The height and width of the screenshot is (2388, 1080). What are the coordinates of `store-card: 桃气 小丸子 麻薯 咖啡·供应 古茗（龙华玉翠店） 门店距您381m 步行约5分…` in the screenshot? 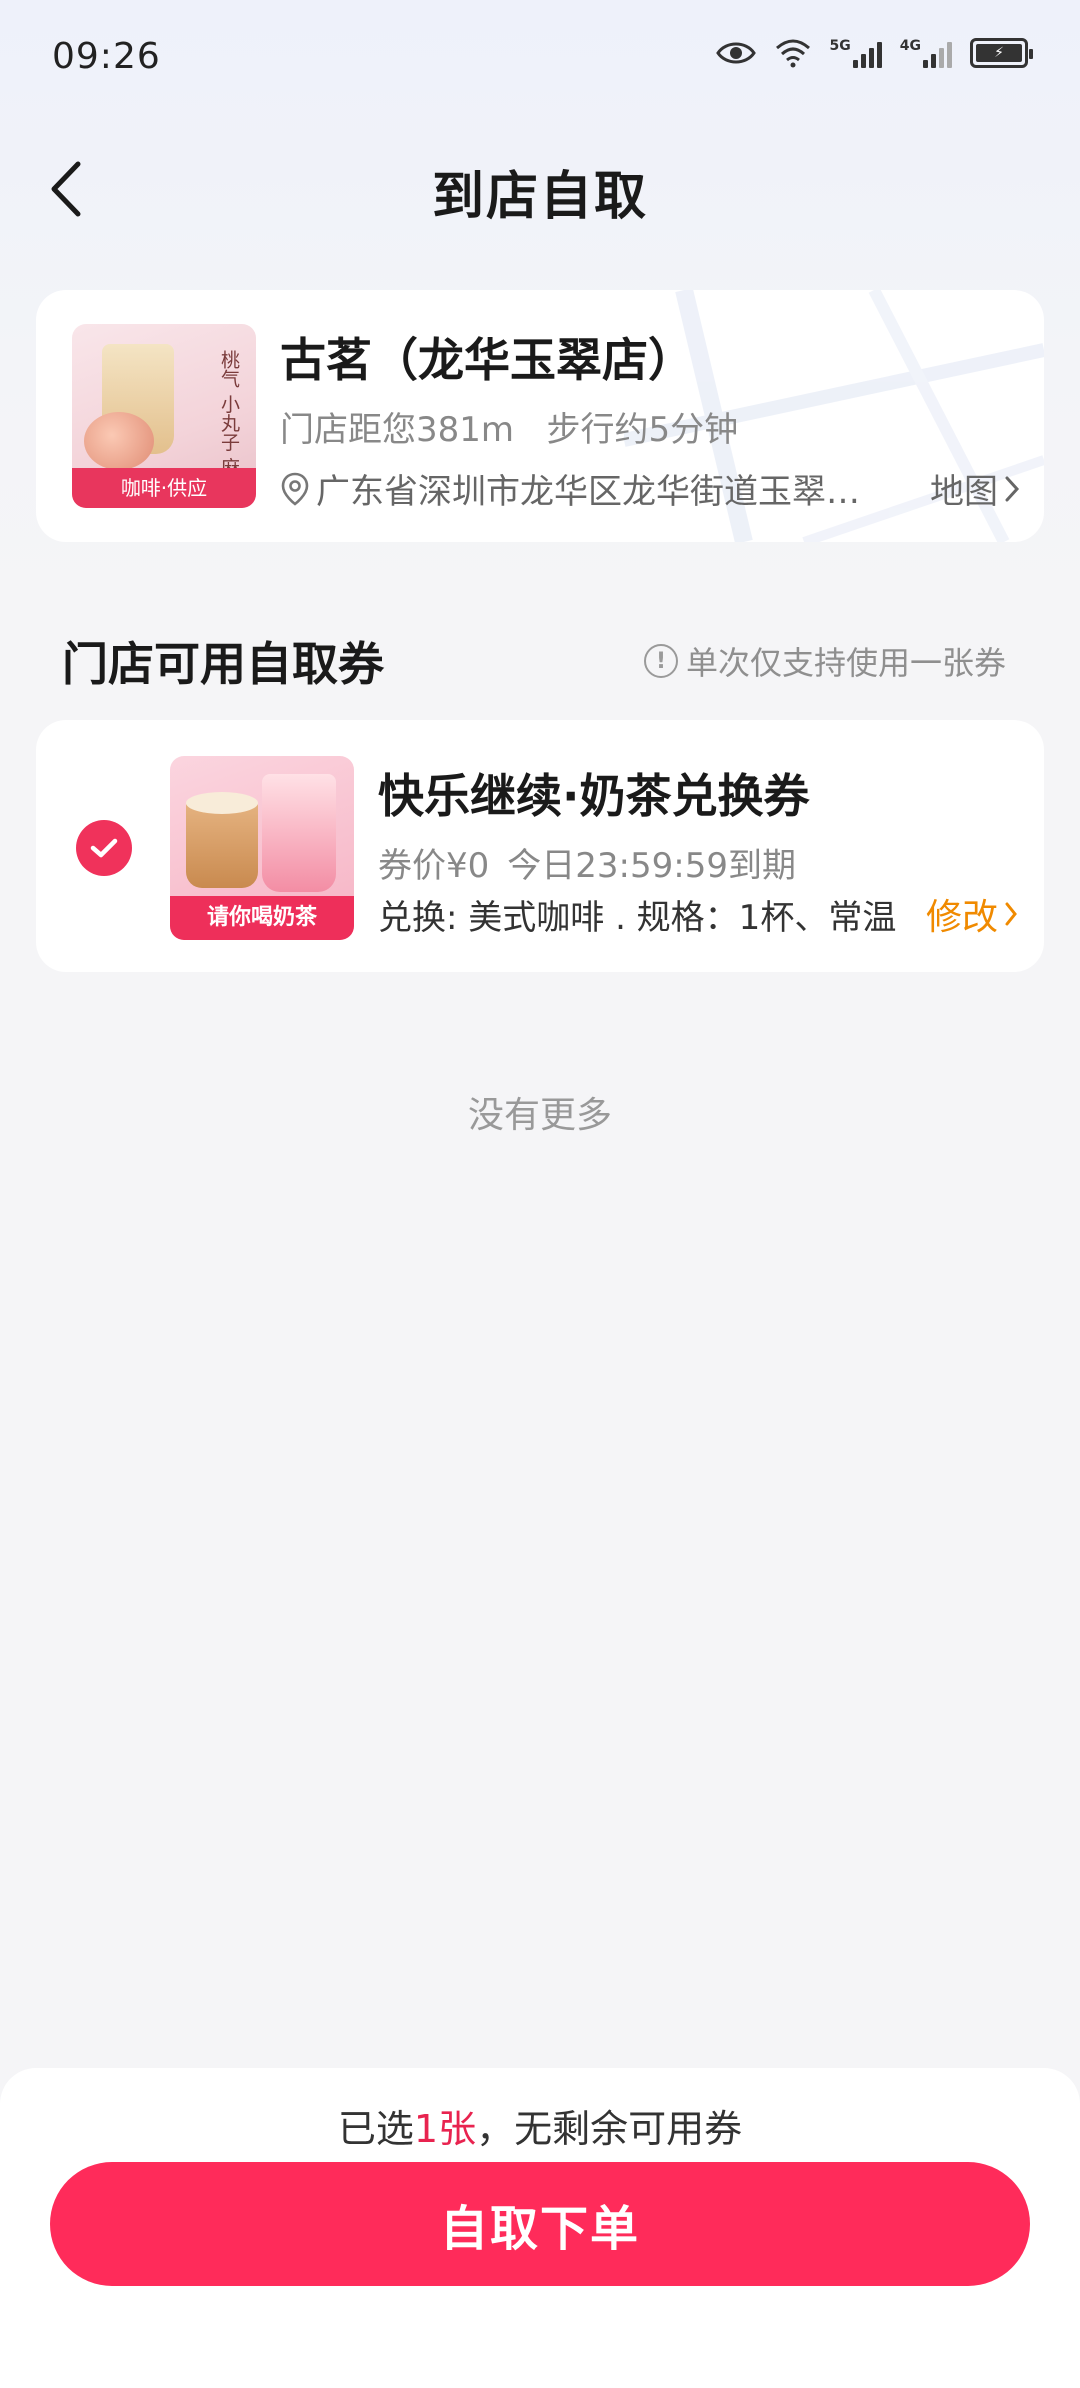 It's located at (540, 416).